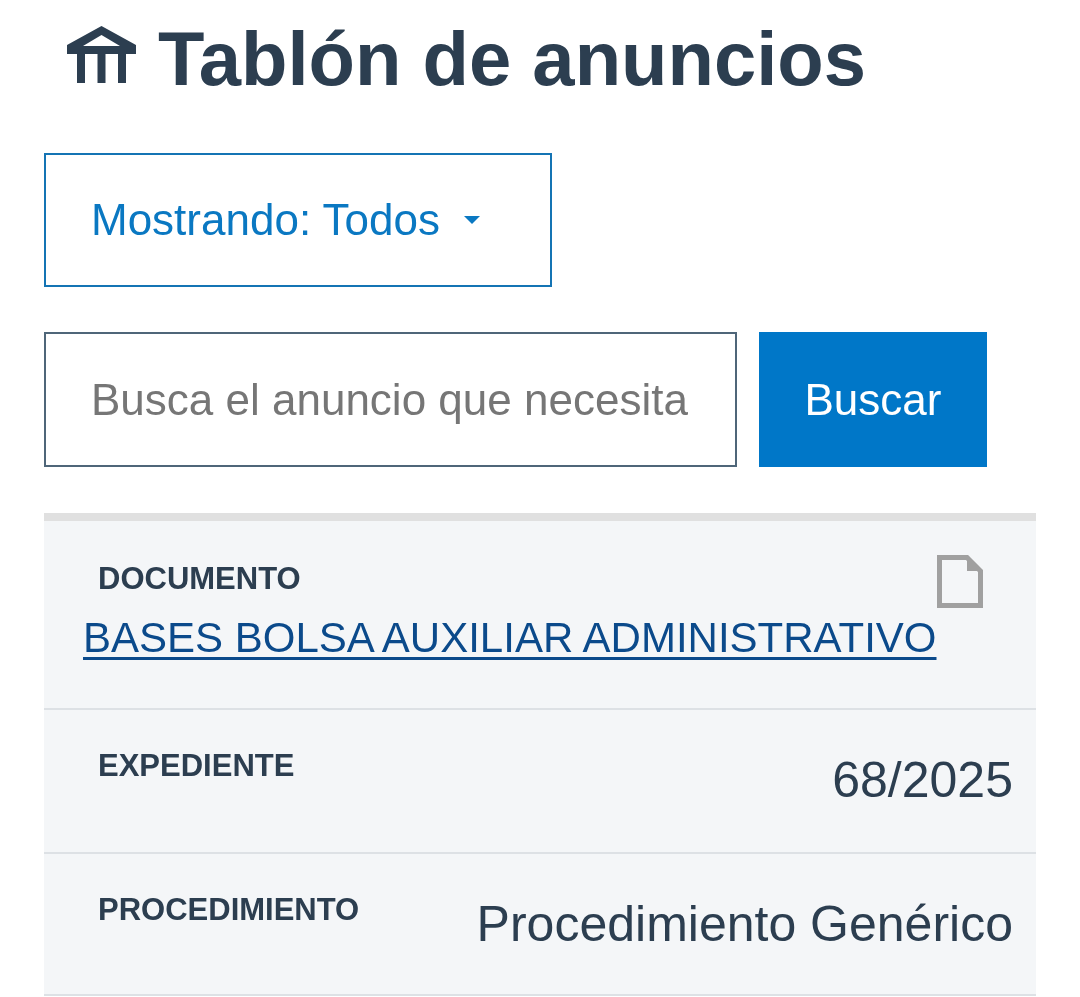 This screenshot has height=997, width=1080. What do you see at coordinates (390, 399) in the screenshot?
I see `search-field: Busca el anuncio que necesita` at bounding box center [390, 399].